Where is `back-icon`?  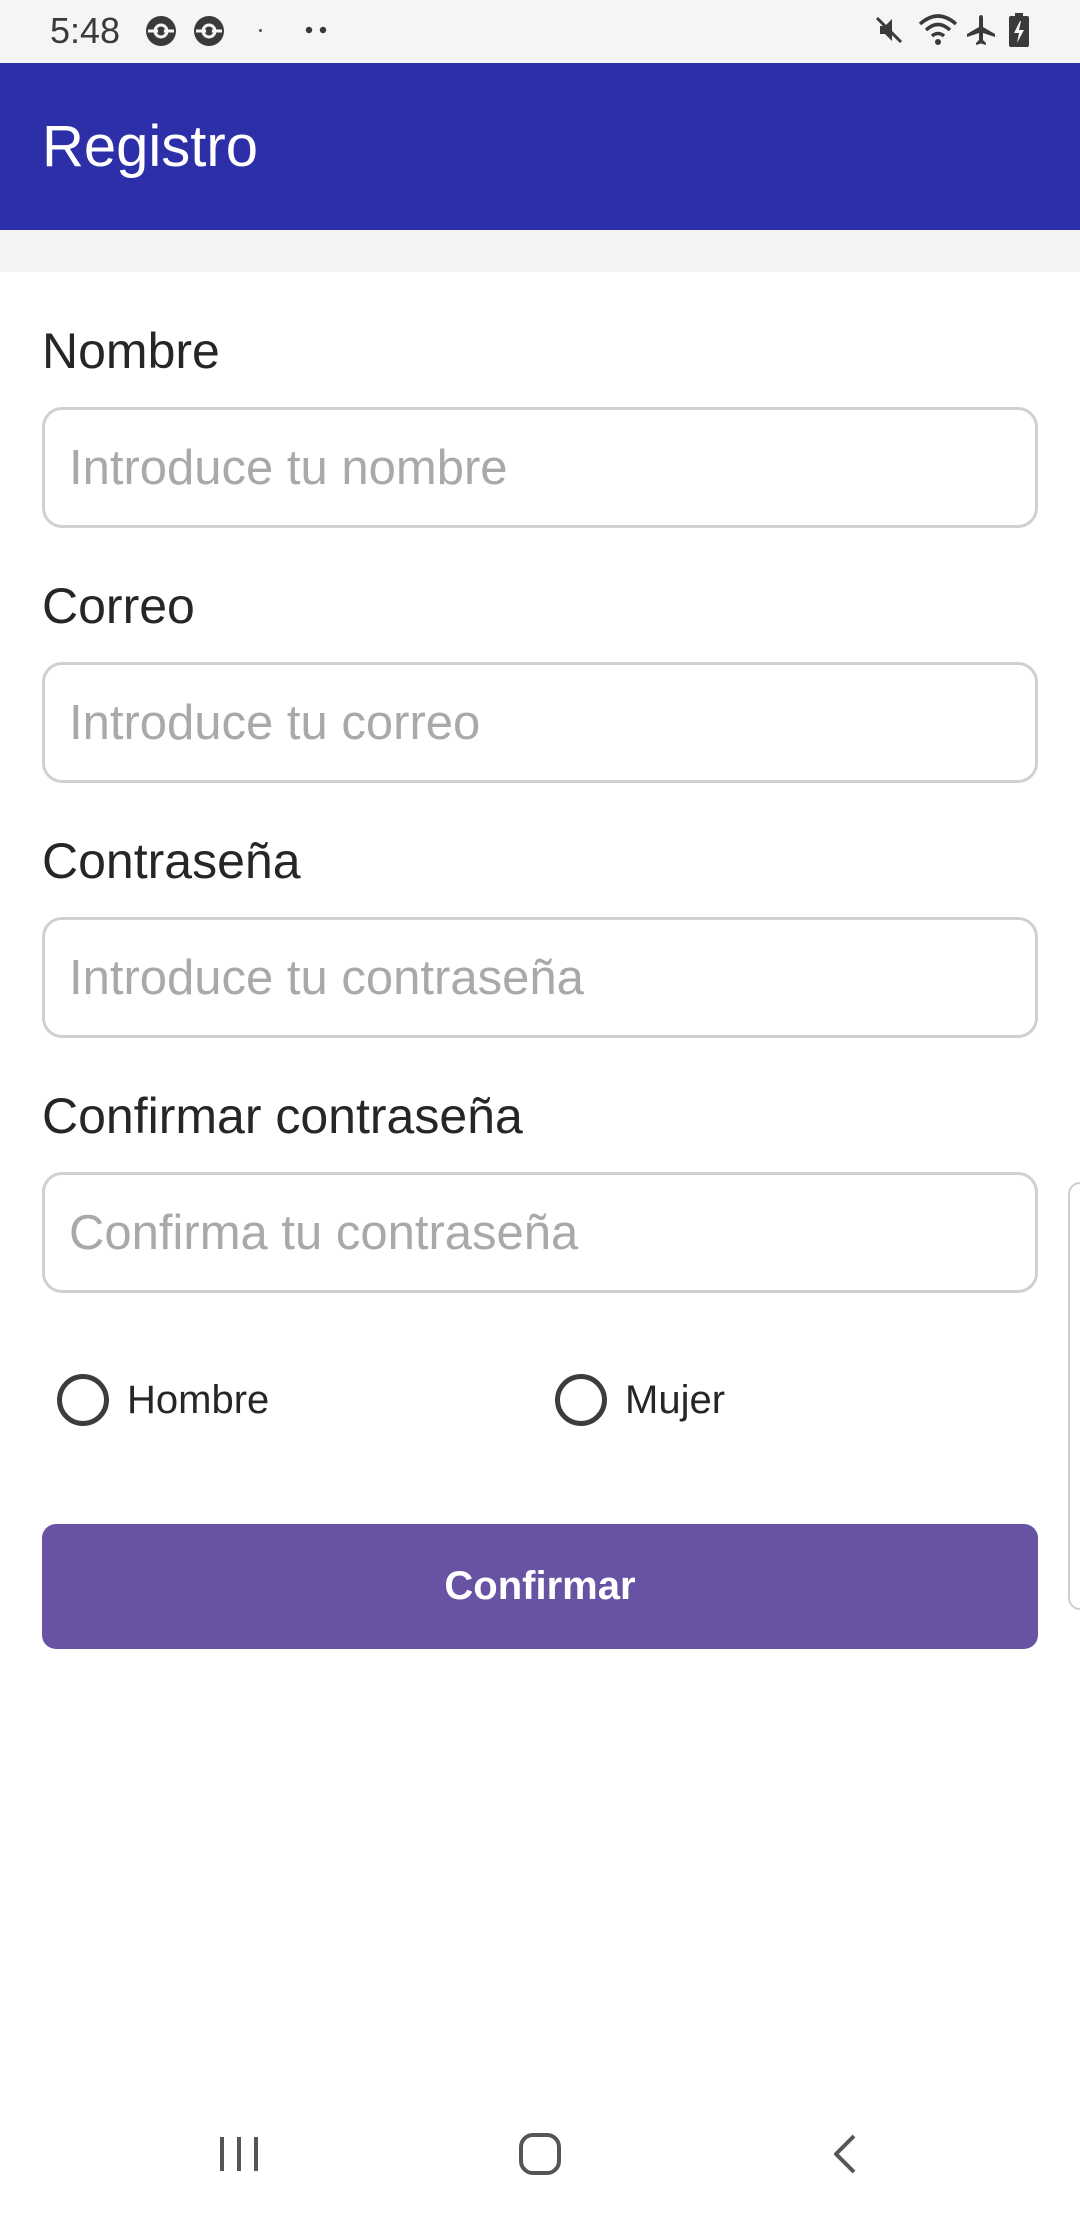
back-icon is located at coordinates (846, 2154).